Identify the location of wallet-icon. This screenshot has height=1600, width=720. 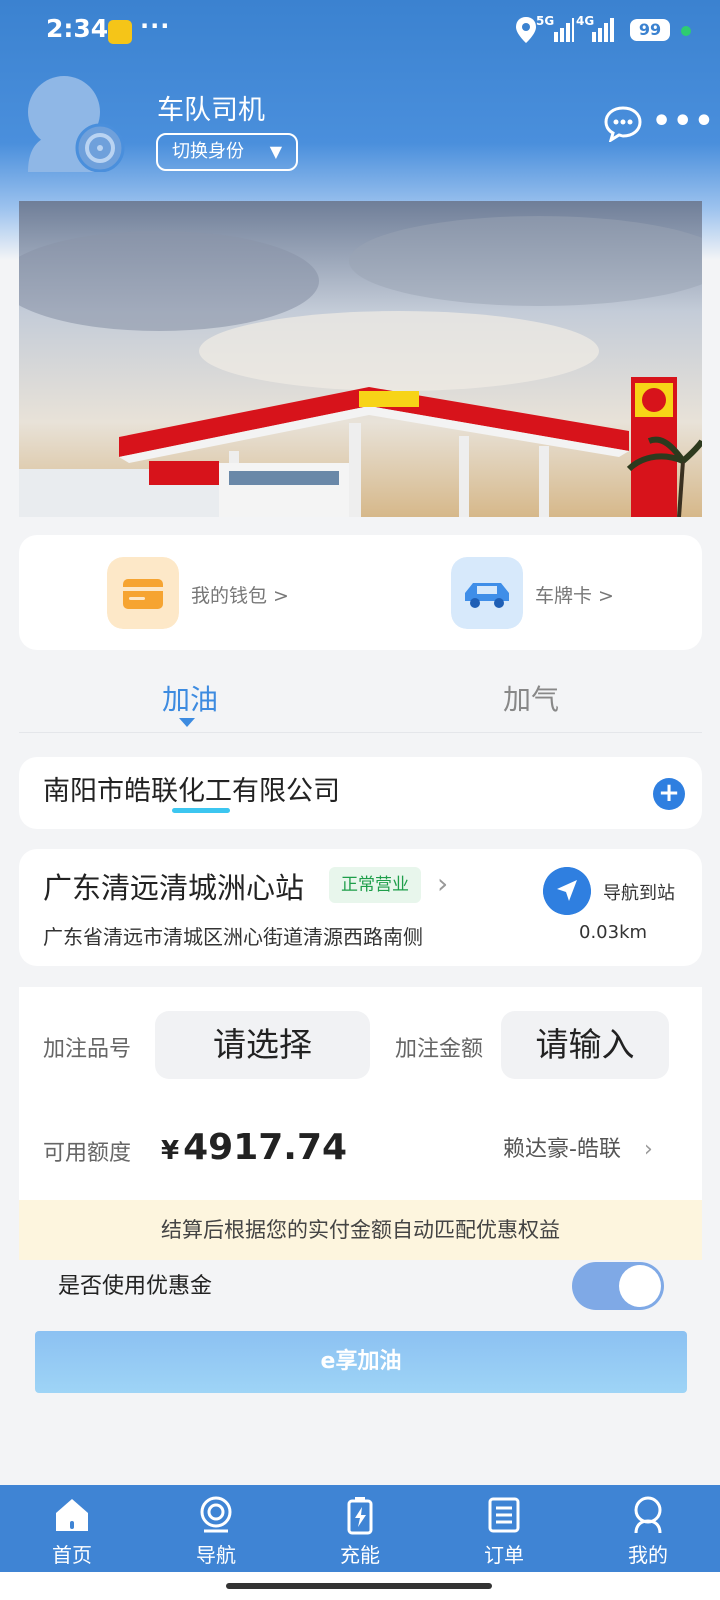
(143, 593).